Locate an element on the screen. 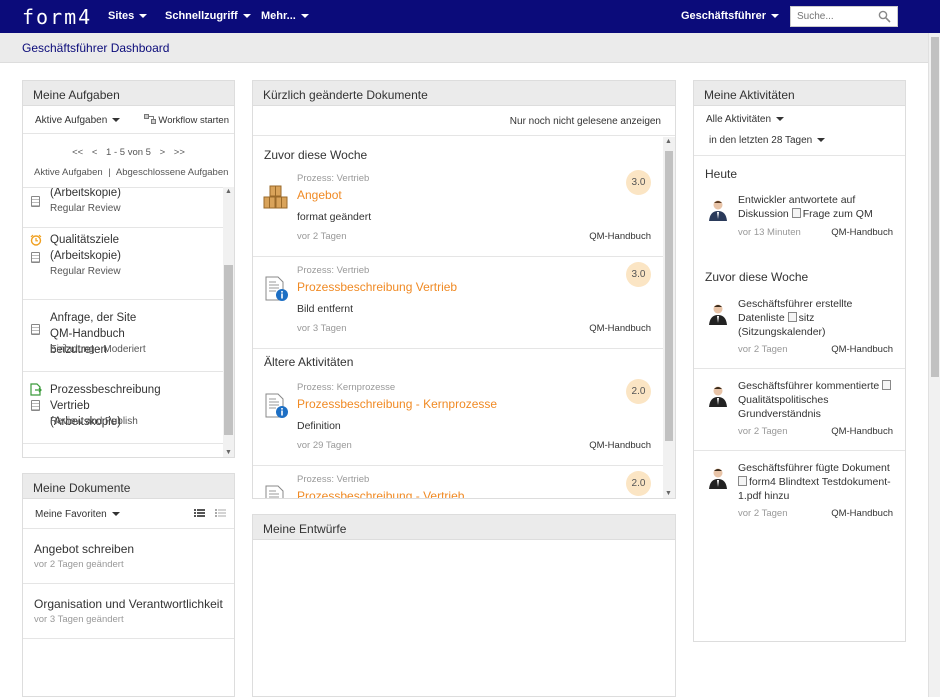  recent-list-scrollbar: ▲ ▼ is located at coordinates (669, 317).